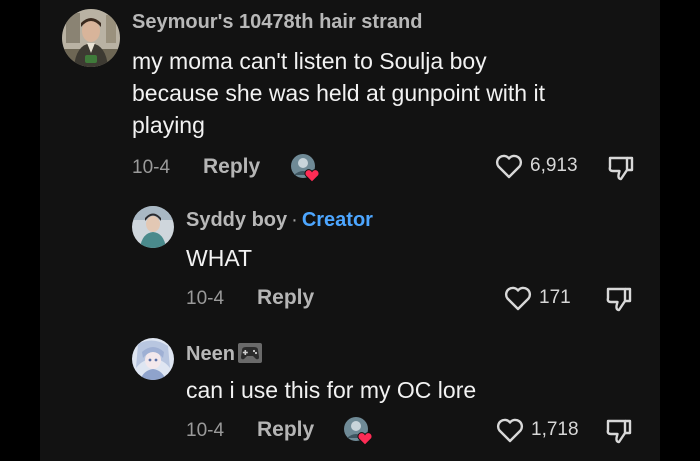  I want to click on like-button: 6,913, so click(536, 166).